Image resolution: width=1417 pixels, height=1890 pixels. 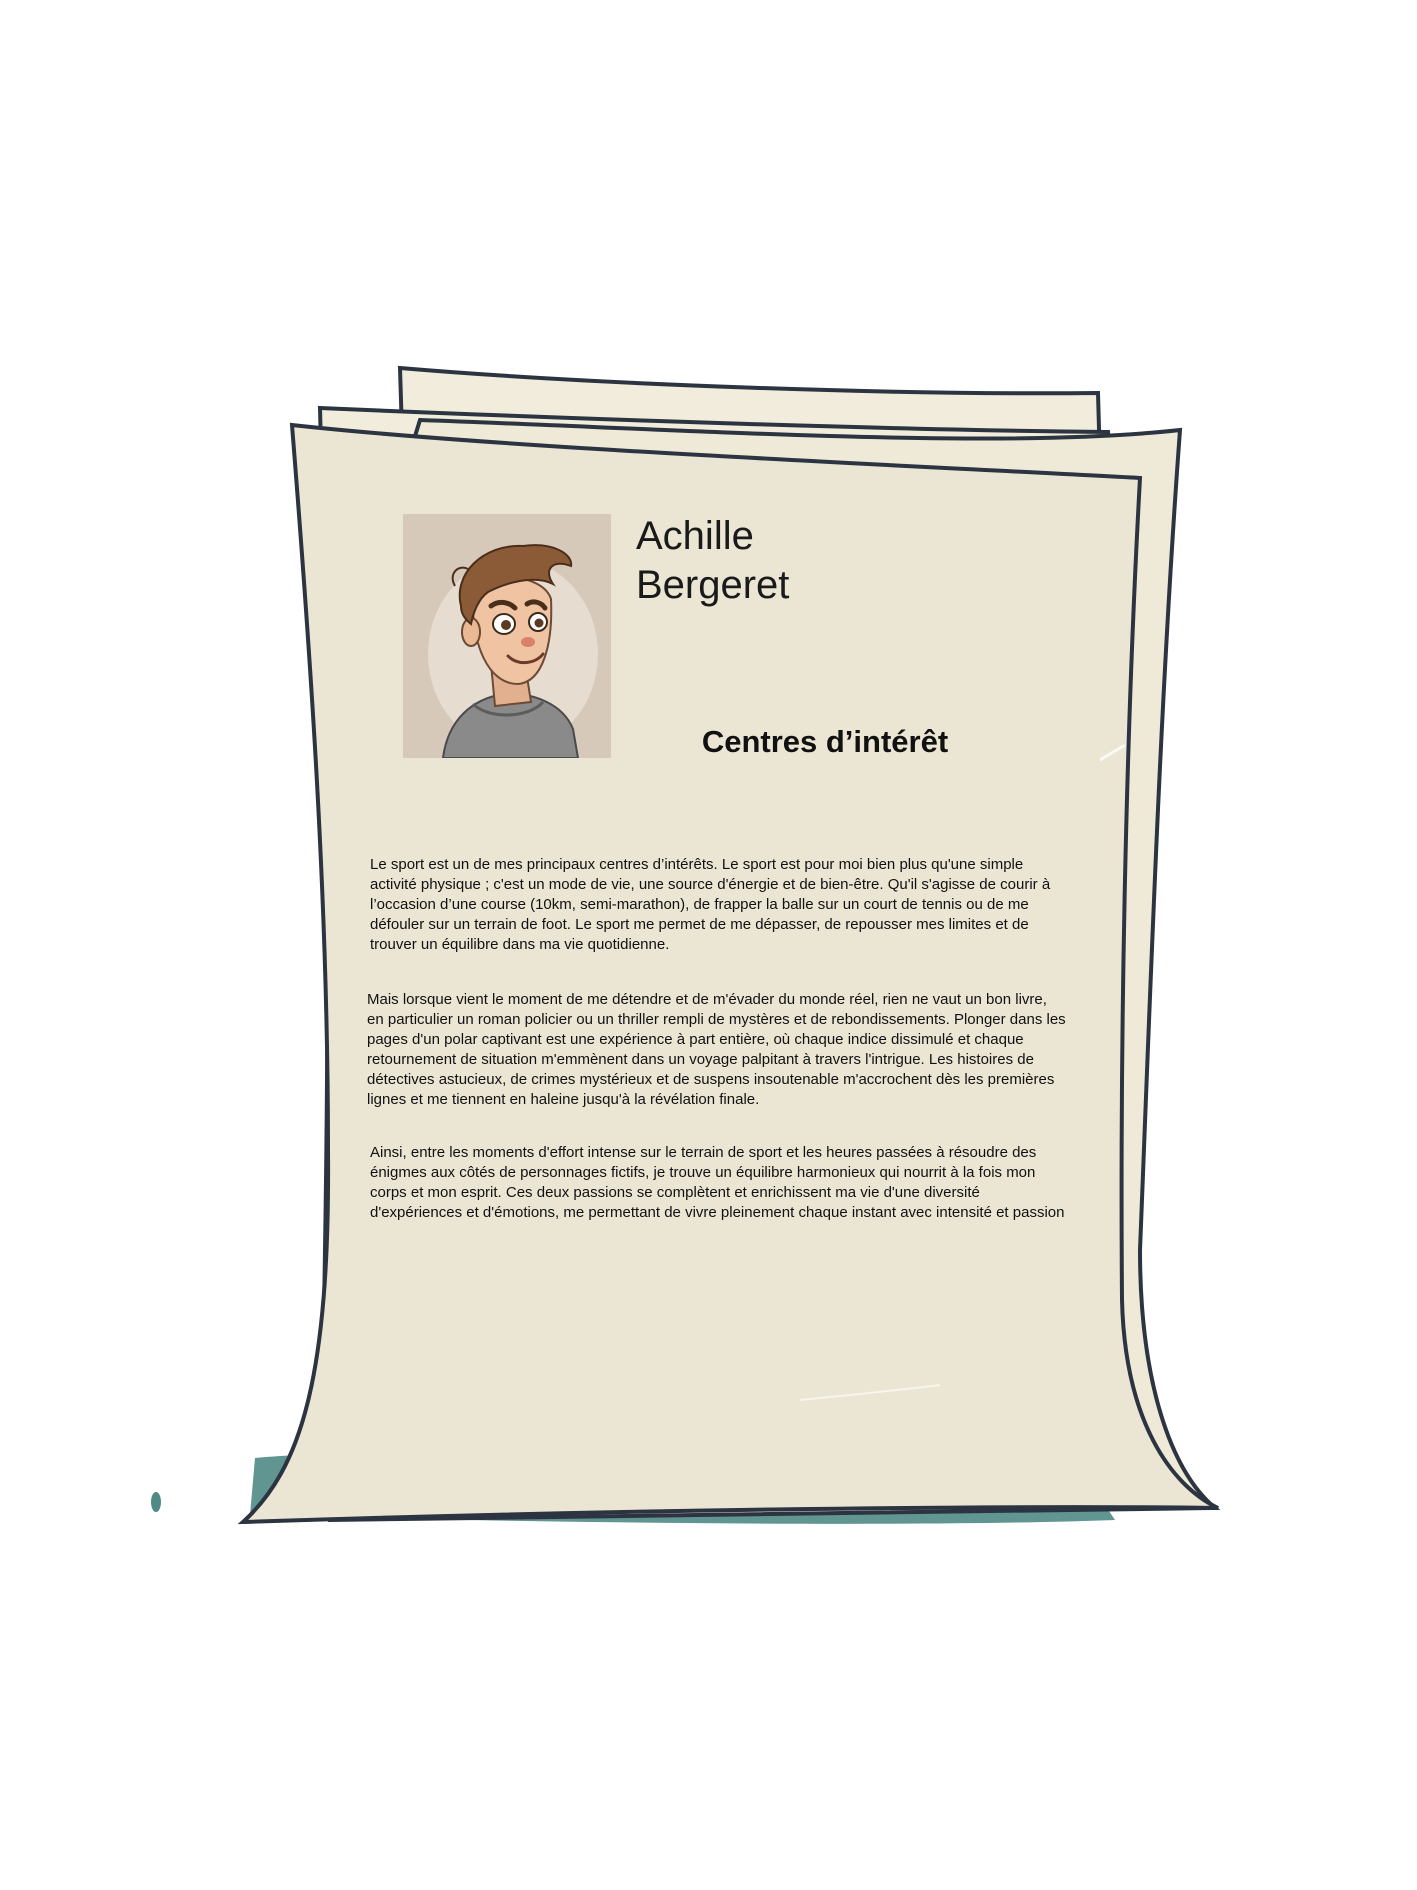 What do you see at coordinates (713, 585) in the screenshot?
I see `last-name: Bergeret` at bounding box center [713, 585].